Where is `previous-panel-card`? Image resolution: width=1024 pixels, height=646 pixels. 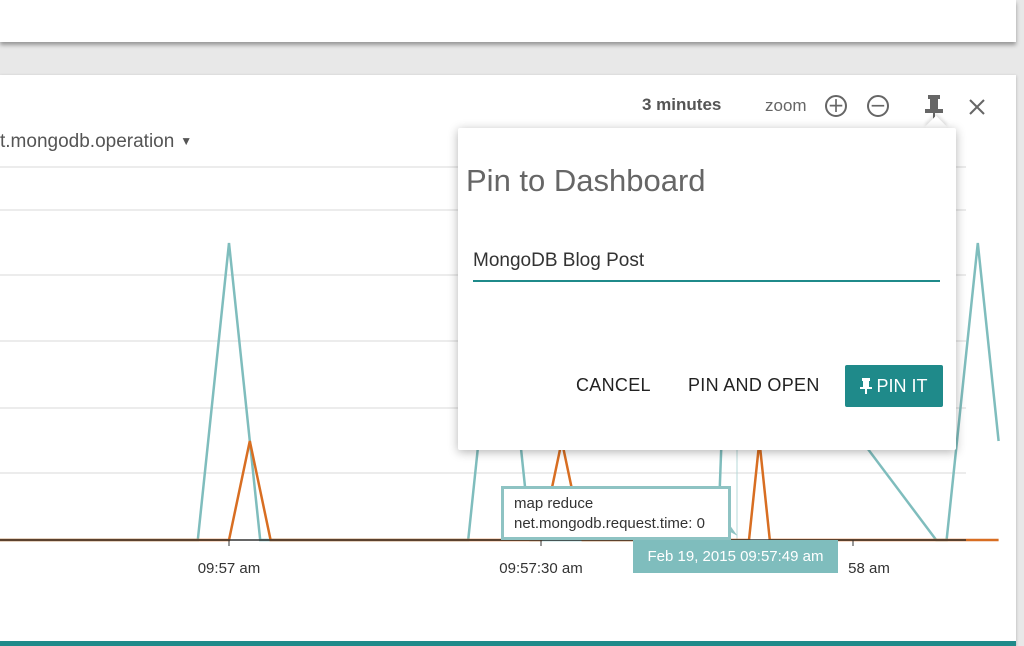
previous-panel-card is located at coordinates (508, 21).